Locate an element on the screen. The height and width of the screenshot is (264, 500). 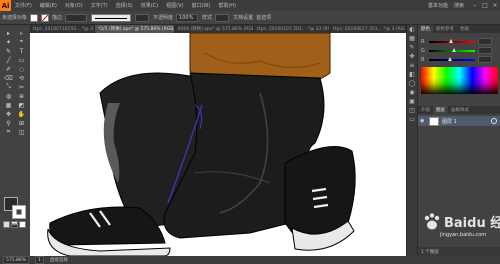
scale-tool-icon: ⤡ is located at coordinates (8, 87).